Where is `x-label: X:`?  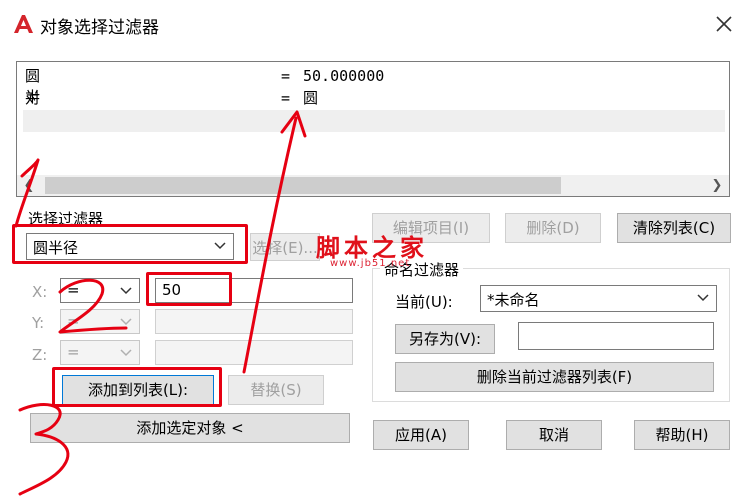 x-label: X: is located at coordinates (40, 292).